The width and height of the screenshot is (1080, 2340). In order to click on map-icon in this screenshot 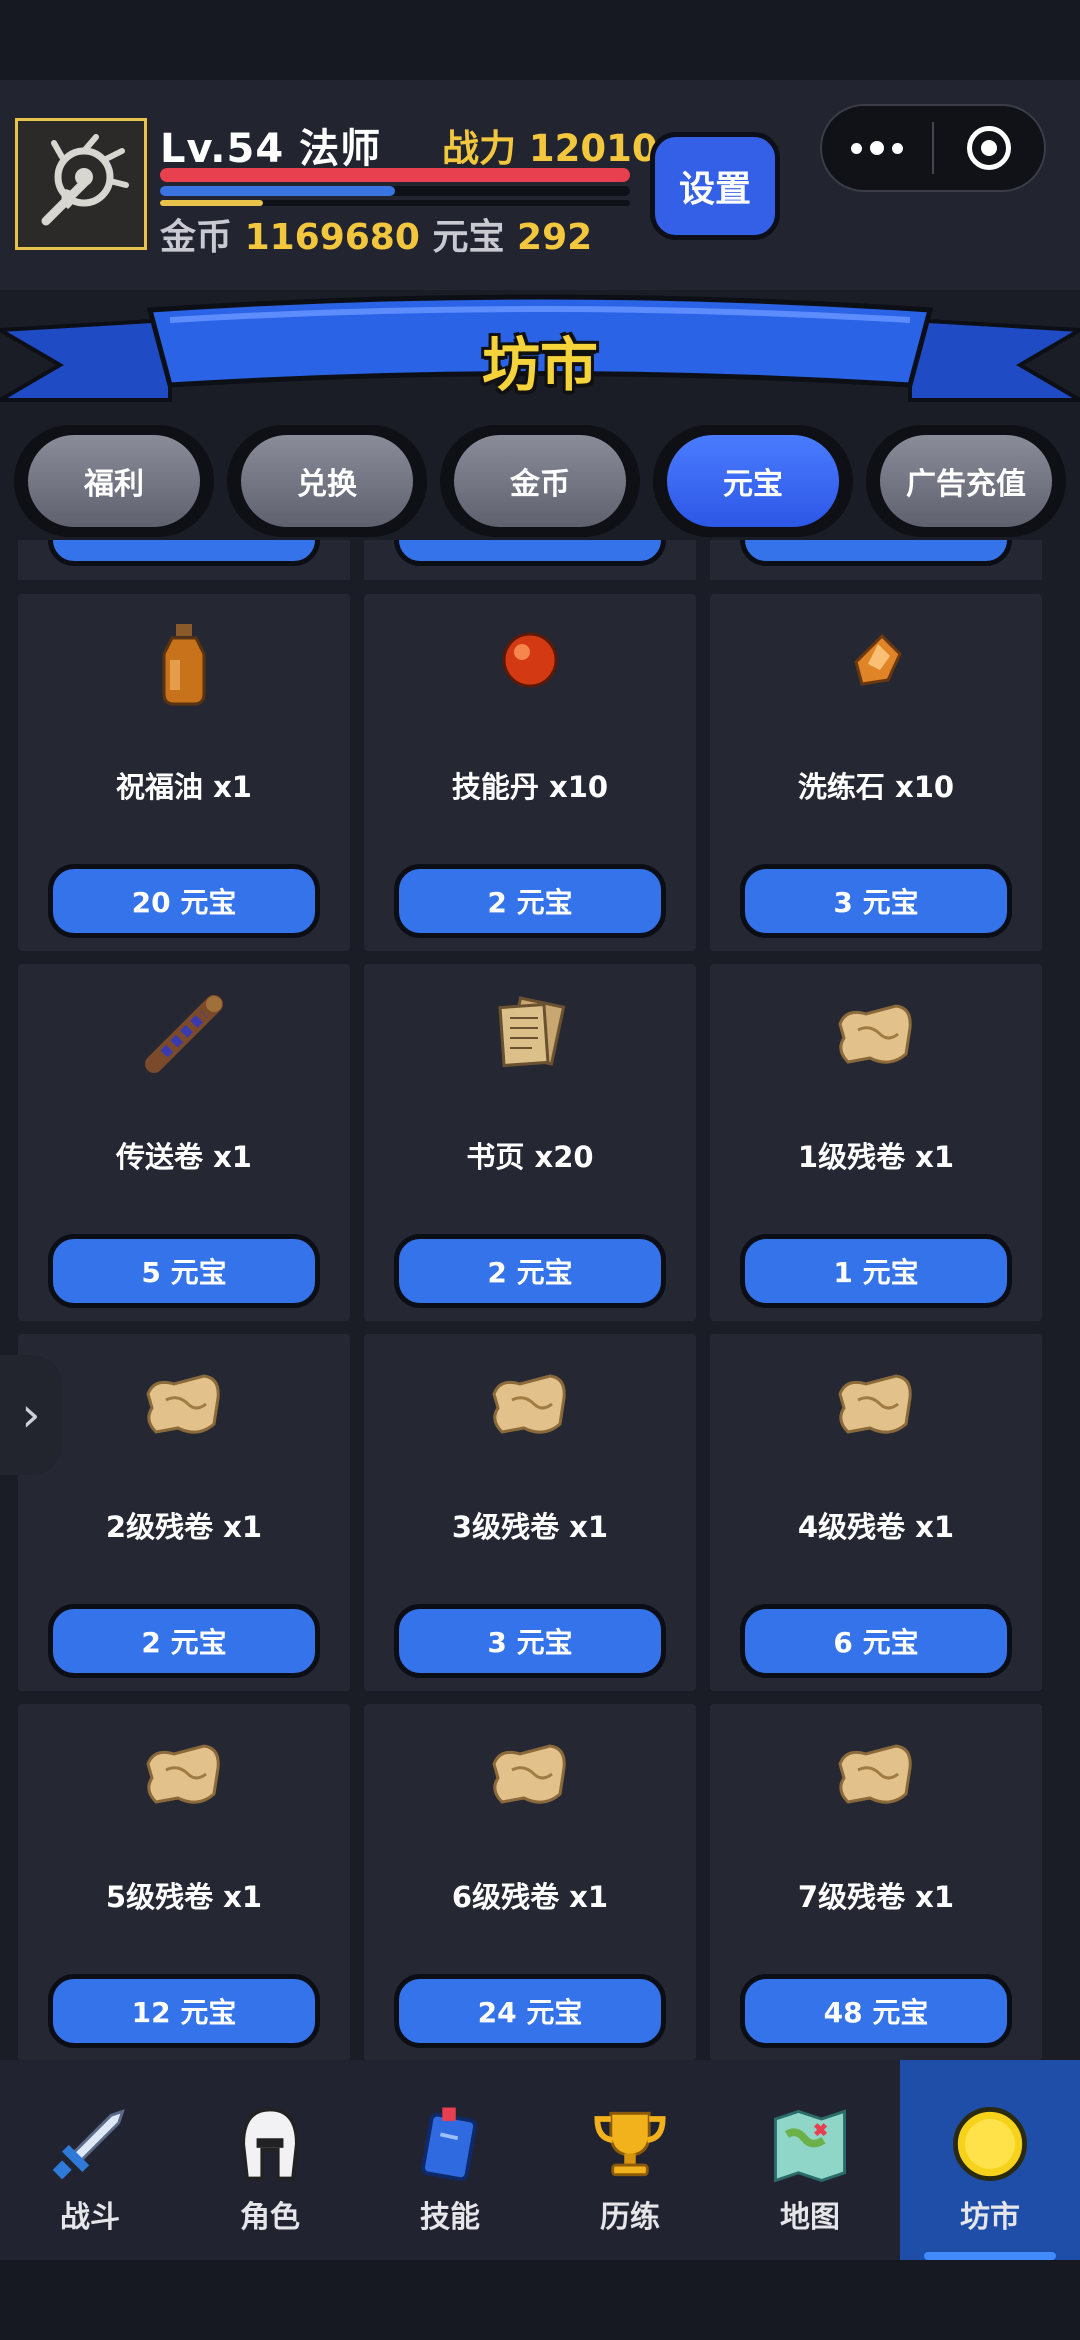, I will do `click(810, 2146)`.